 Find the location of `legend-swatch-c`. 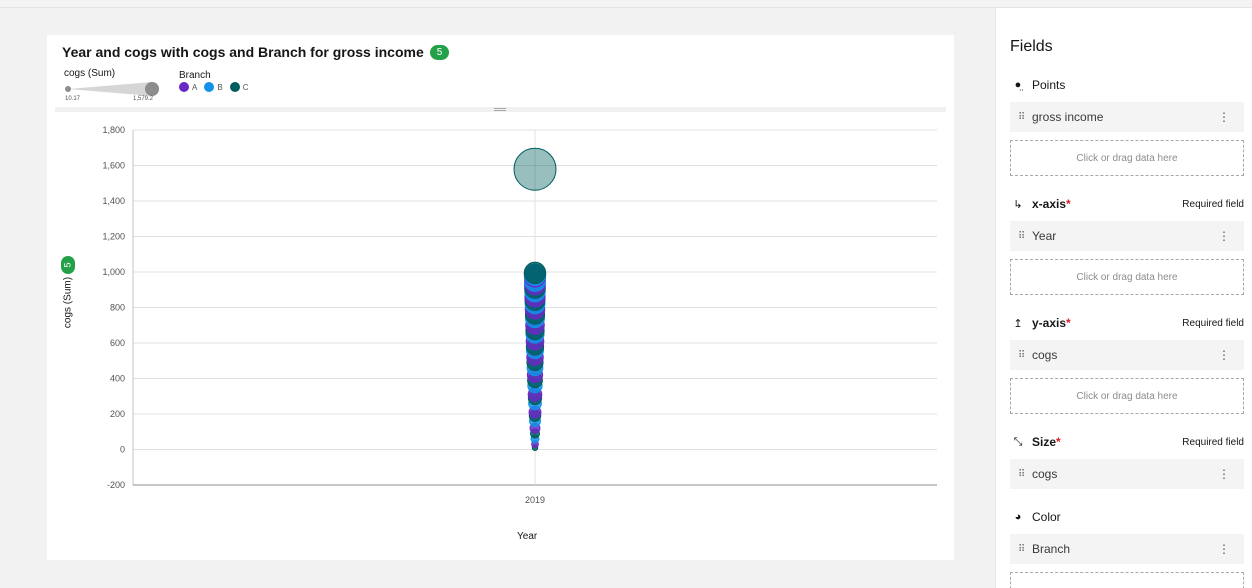

legend-swatch-c is located at coordinates (234, 87).